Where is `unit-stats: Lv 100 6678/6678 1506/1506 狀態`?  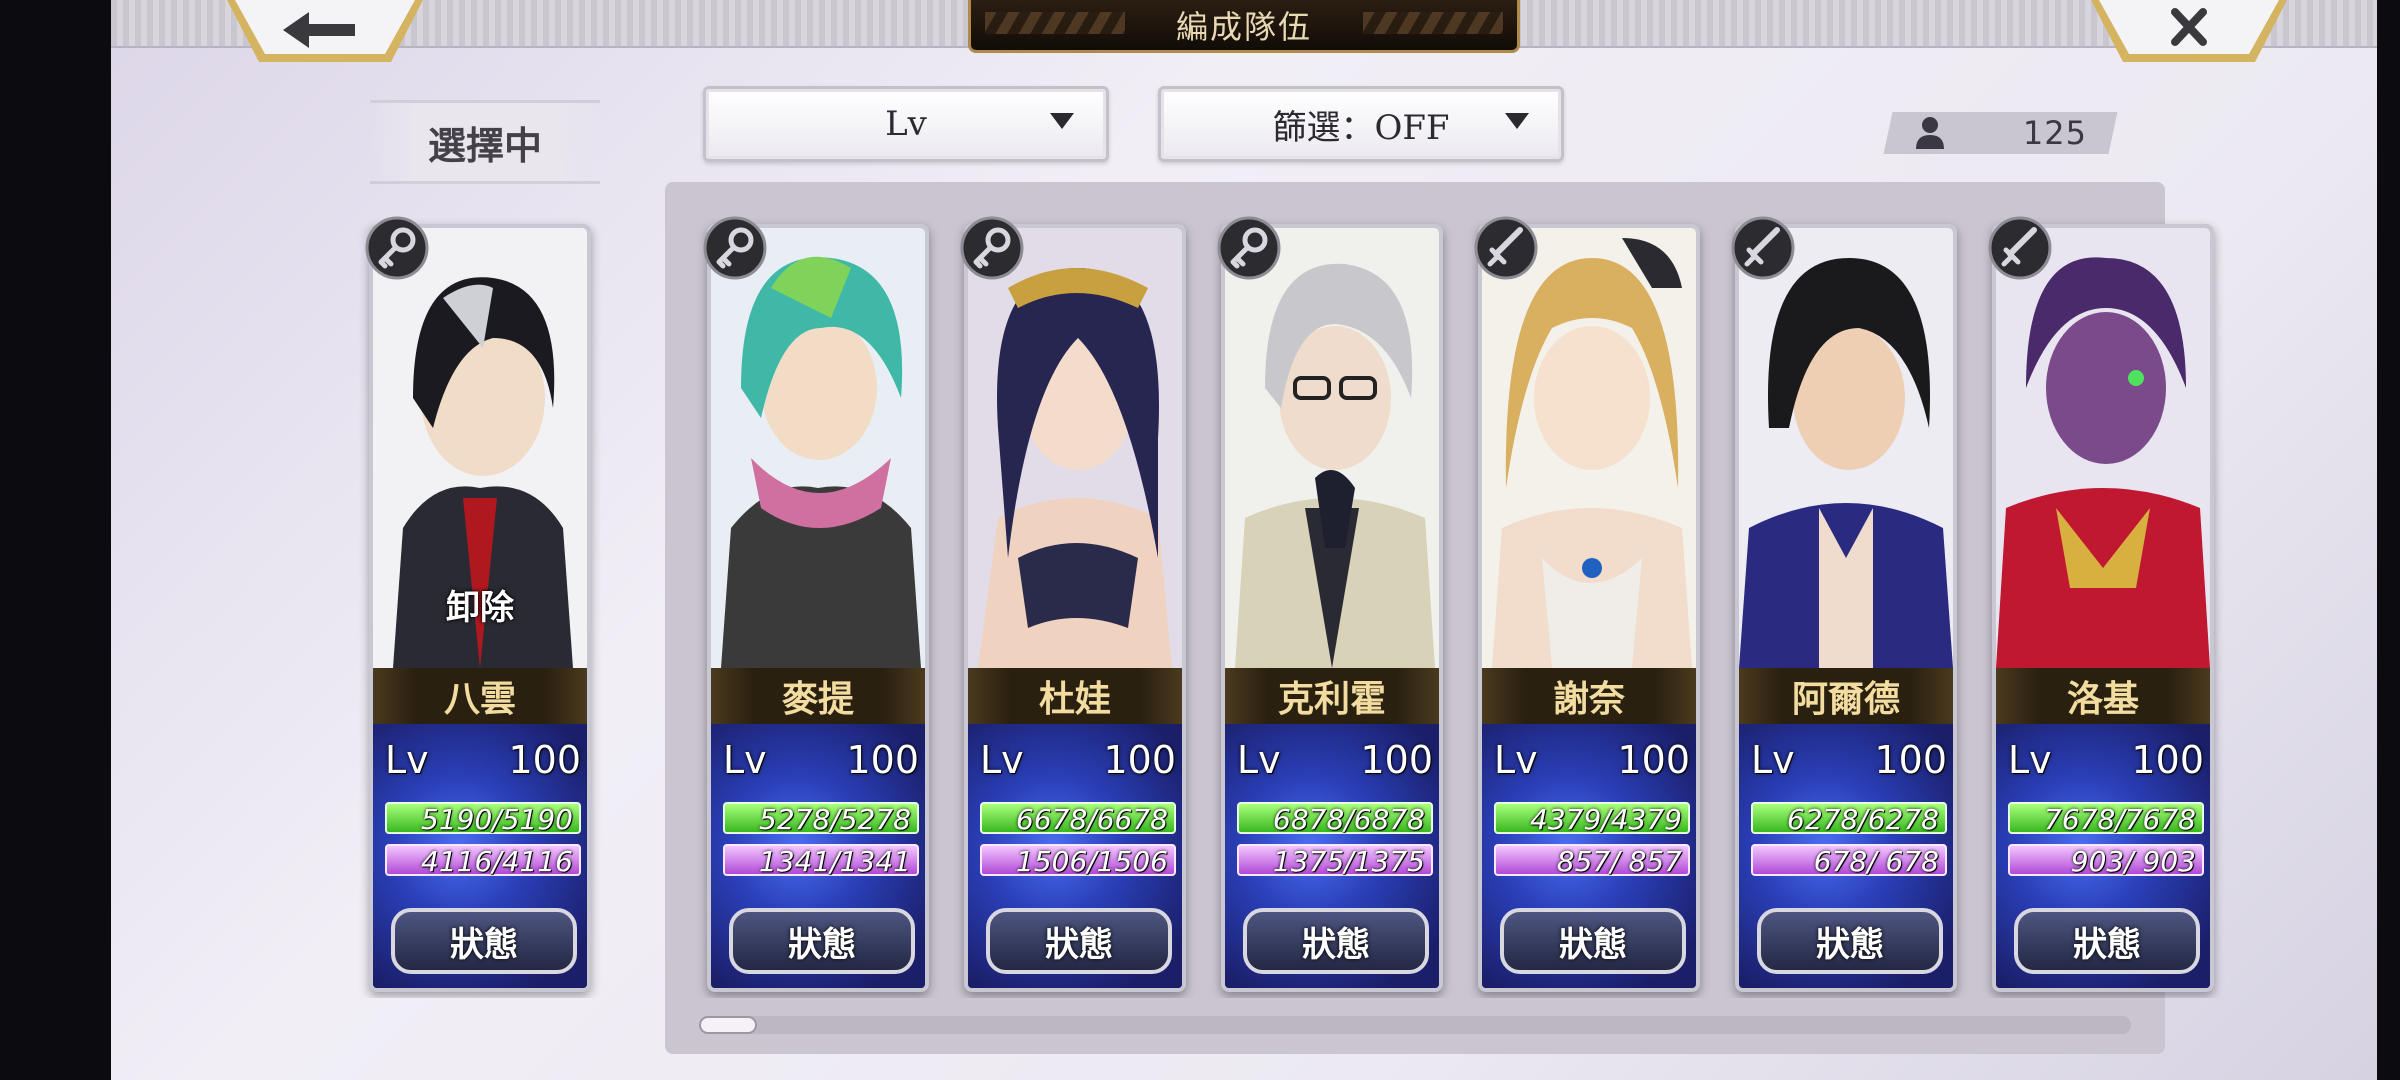 unit-stats: Lv 100 6678/6678 1506/1506 狀態 is located at coordinates (1075, 856).